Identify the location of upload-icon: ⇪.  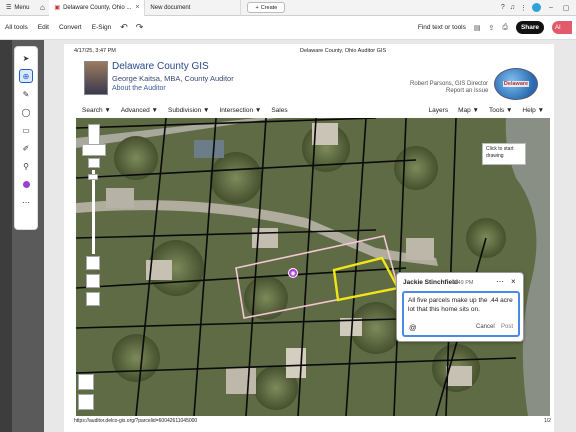
(492, 28).